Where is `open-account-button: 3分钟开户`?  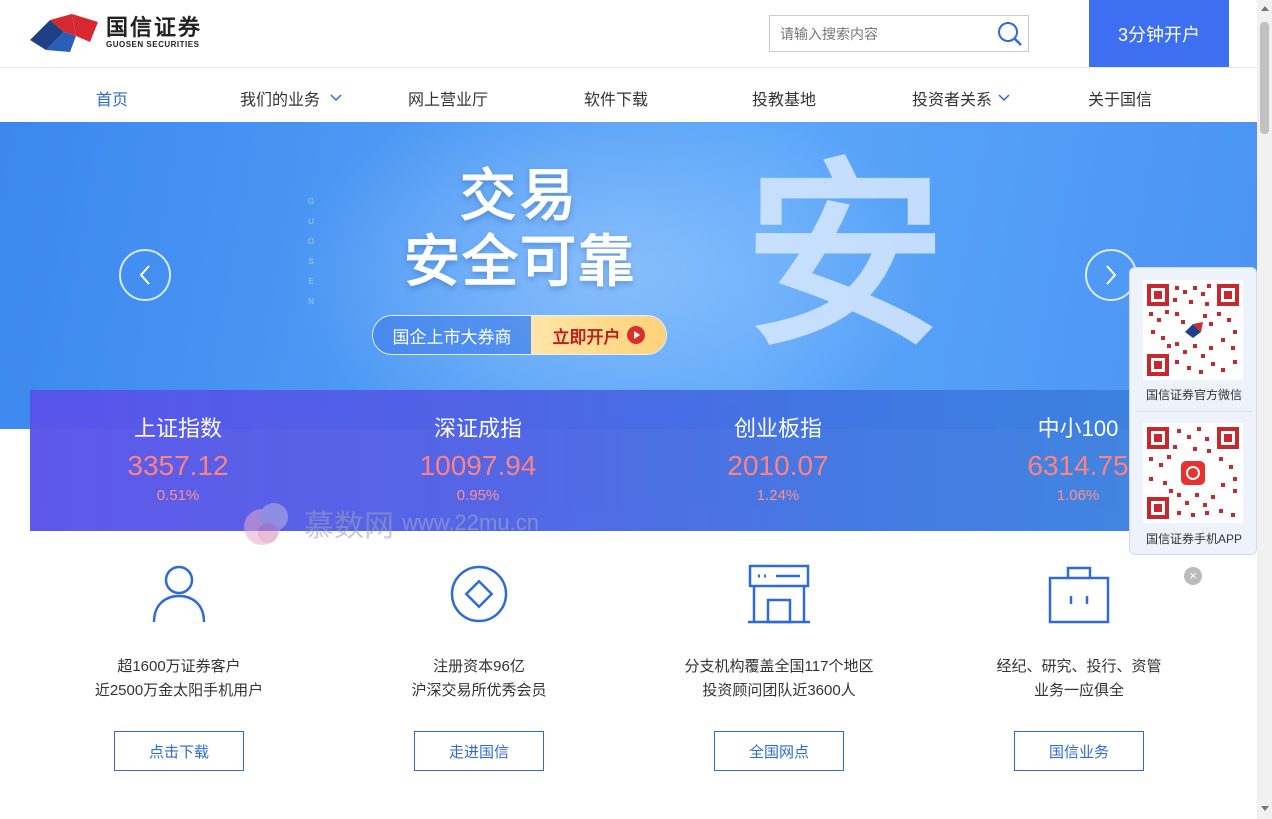
open-account-button: 3分钟开户 is located at coordinates (1159, 33).